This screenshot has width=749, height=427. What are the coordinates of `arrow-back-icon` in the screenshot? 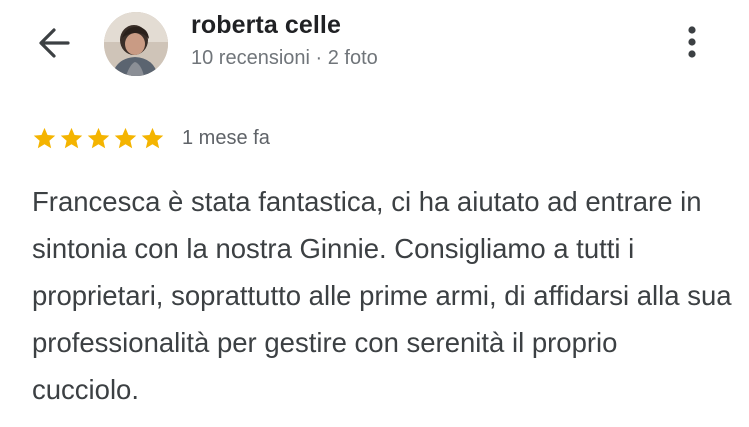 It's located at (54, 43).